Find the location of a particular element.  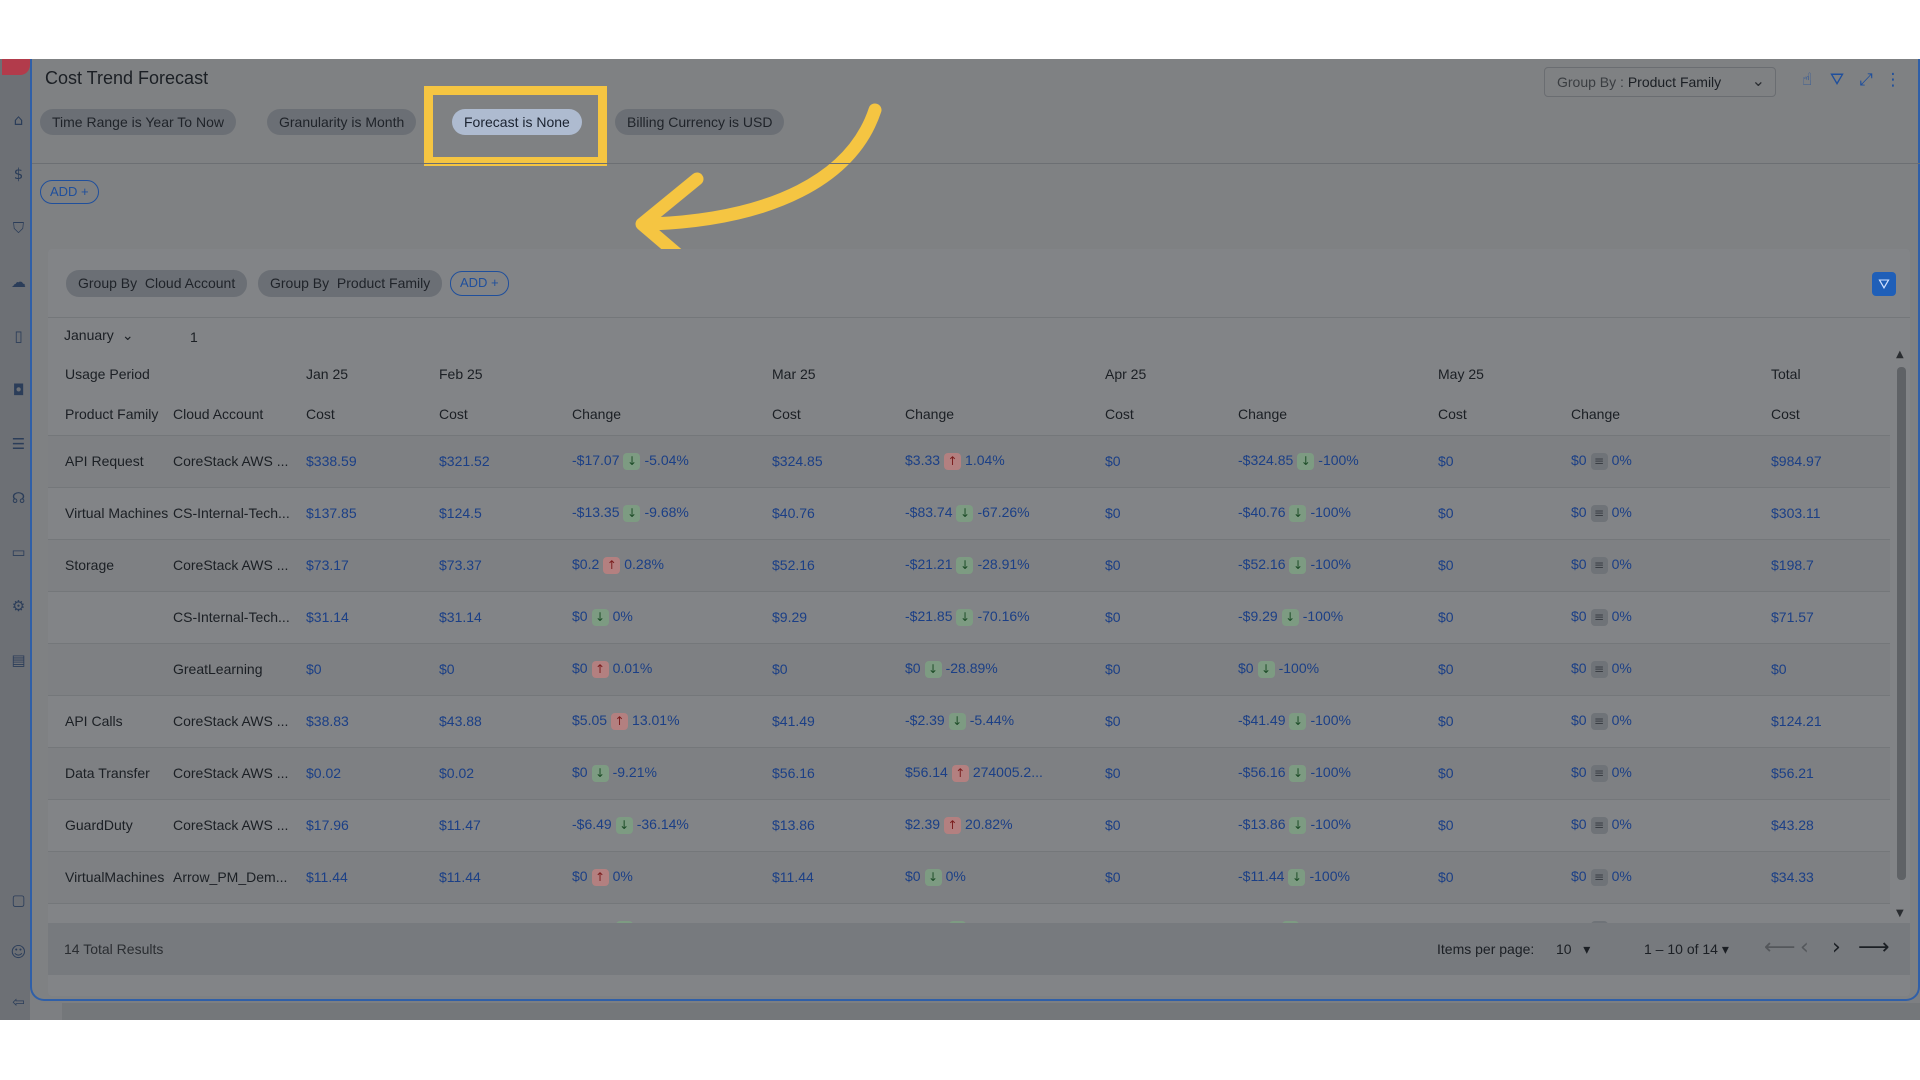

cost-cell: $338.59 is located at coordinates (372, 461).